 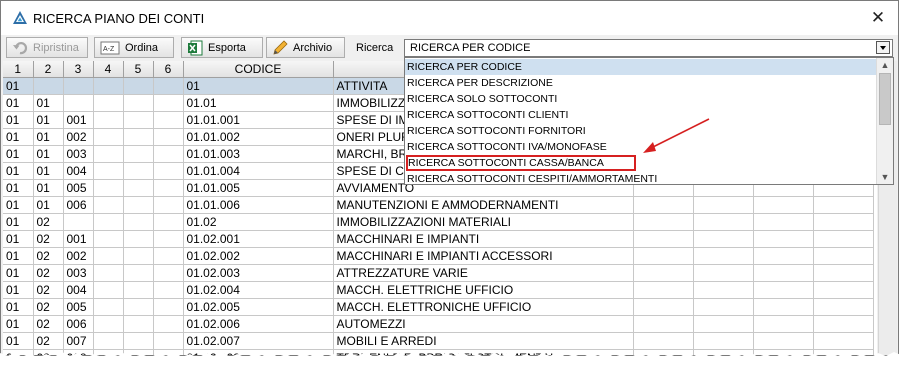 What do you see at coordinates (134, 47) in the screenshot?
I see `ordina-button: A-Z Ordina` at bounding box center [134, 47].